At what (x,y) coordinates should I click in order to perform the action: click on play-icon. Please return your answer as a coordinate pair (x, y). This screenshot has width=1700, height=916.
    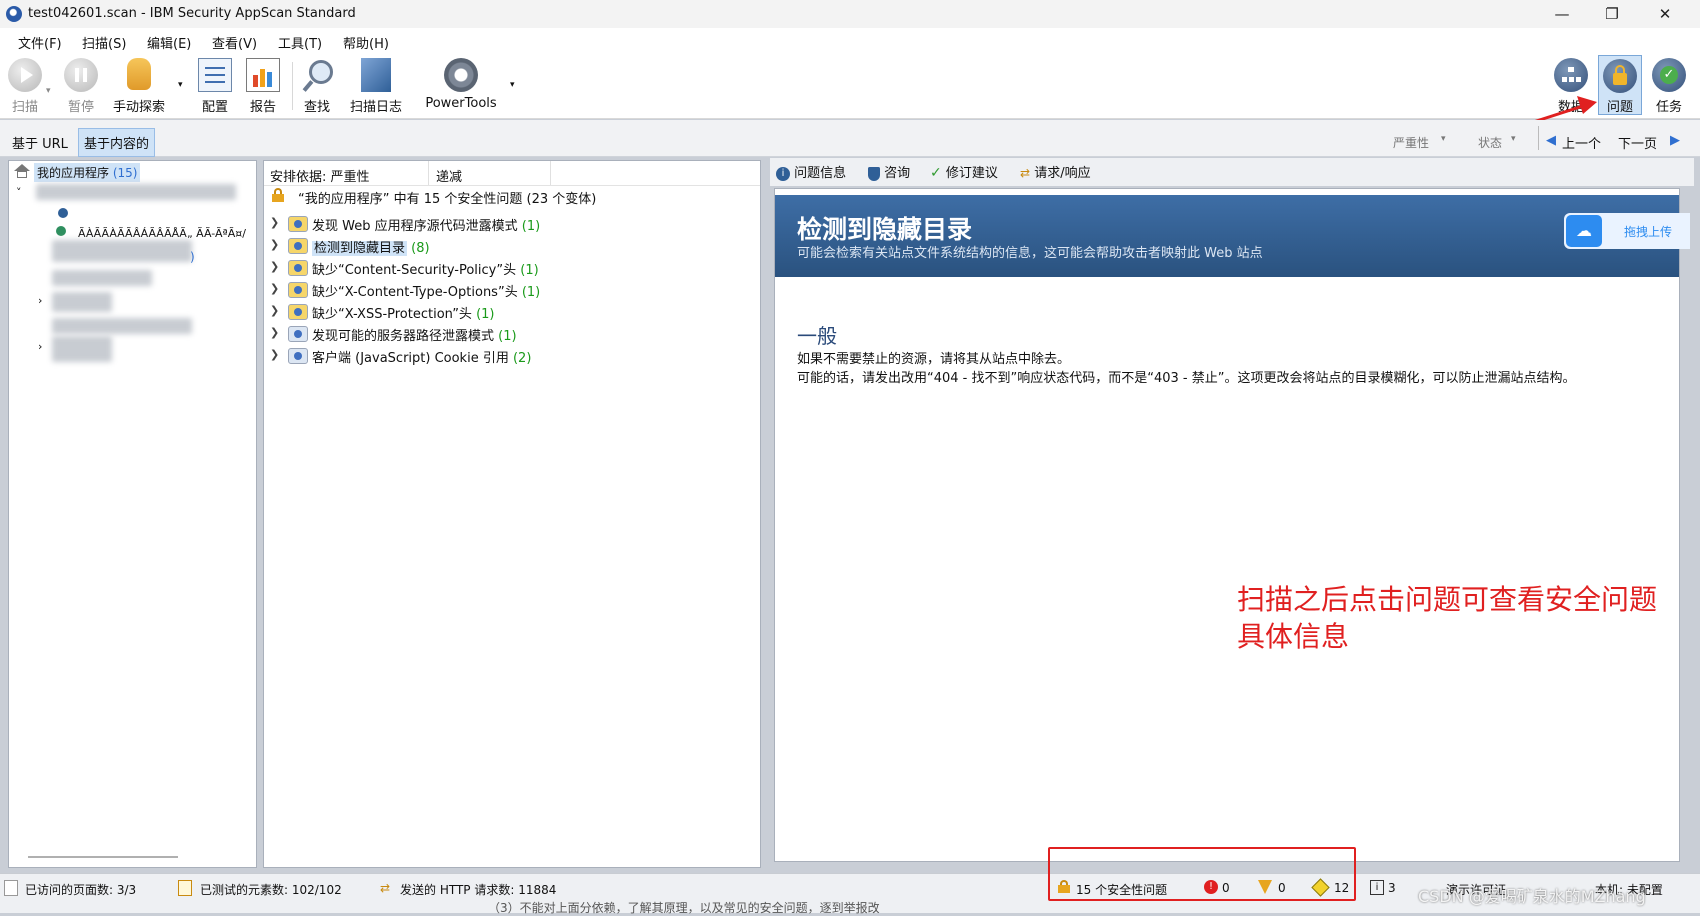
    Looking at the image, I should click on (25, 75).